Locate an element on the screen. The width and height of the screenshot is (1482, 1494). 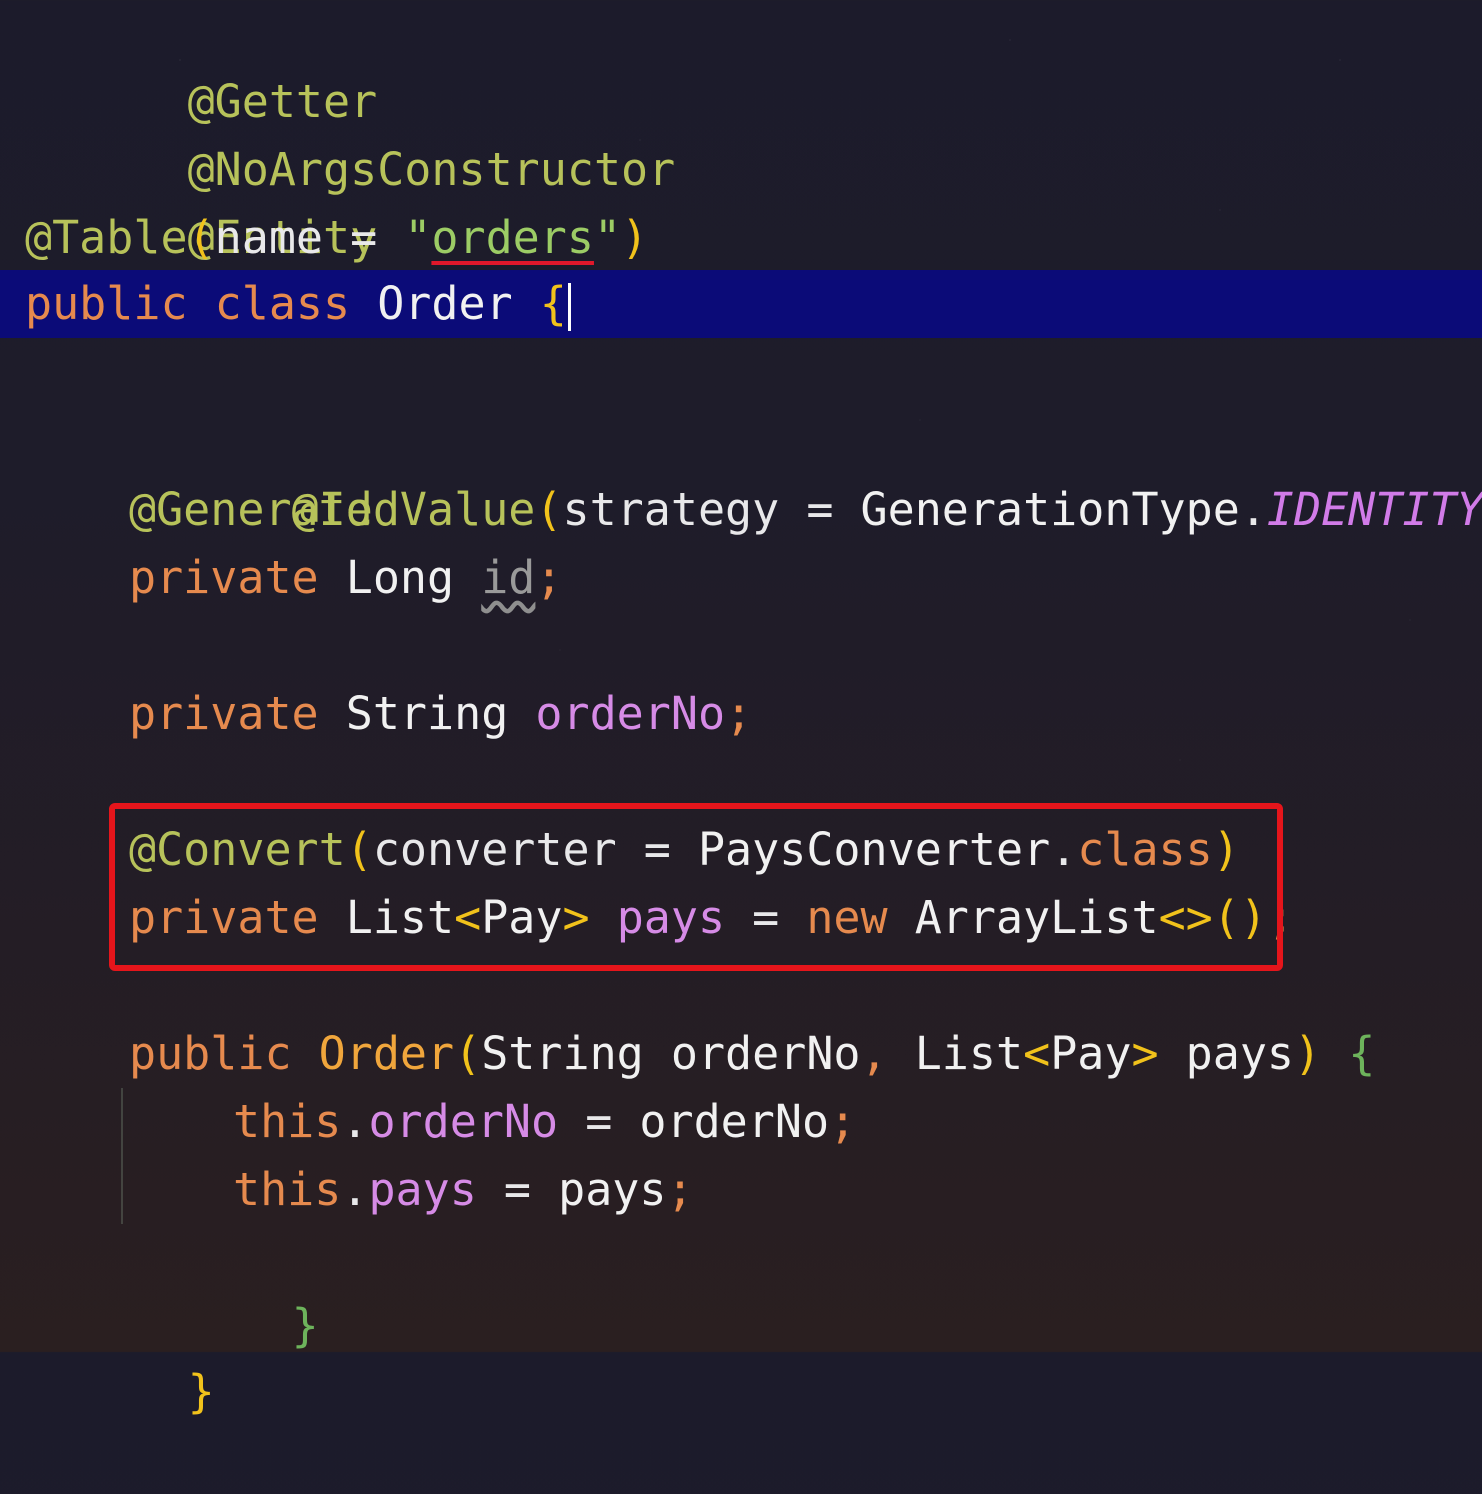
code-line-11: private String orderNo; is located at coordinates (741, 714).